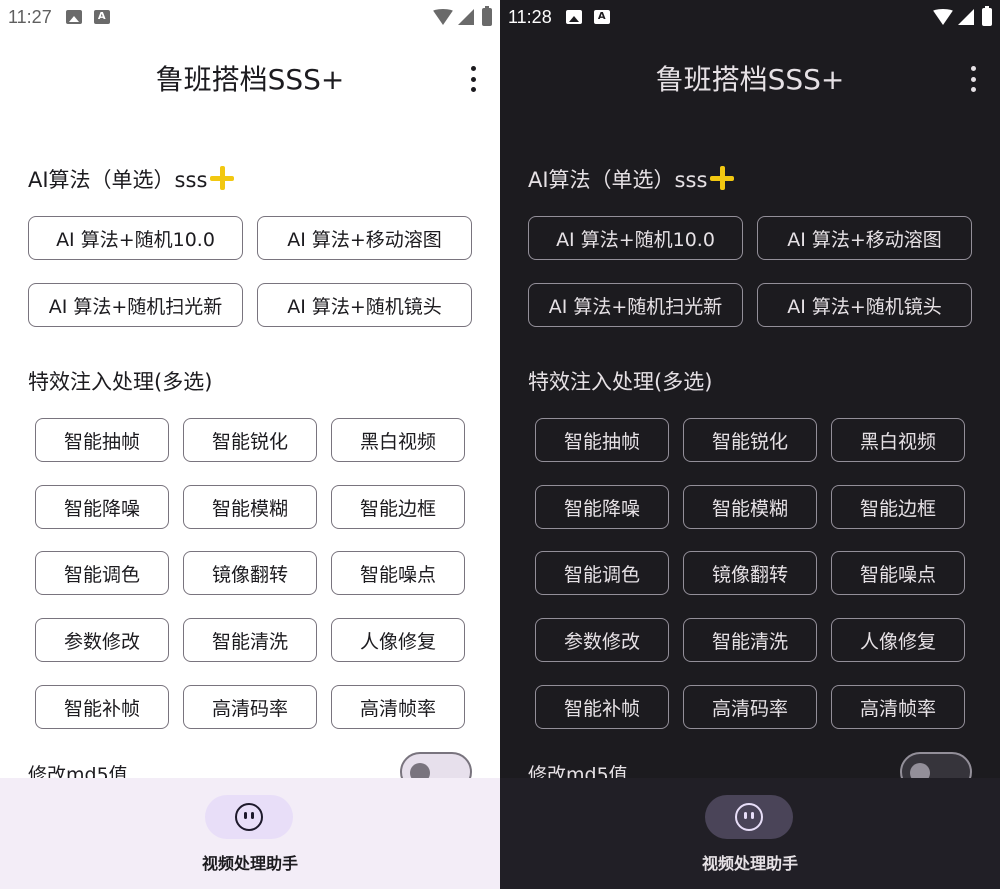 This screenshot has width=1000, height=889. What do you see at coordinates (750, 17) in the screenshot?
I see `status-bar: 11:28 A` at bounding box center [750, 17].